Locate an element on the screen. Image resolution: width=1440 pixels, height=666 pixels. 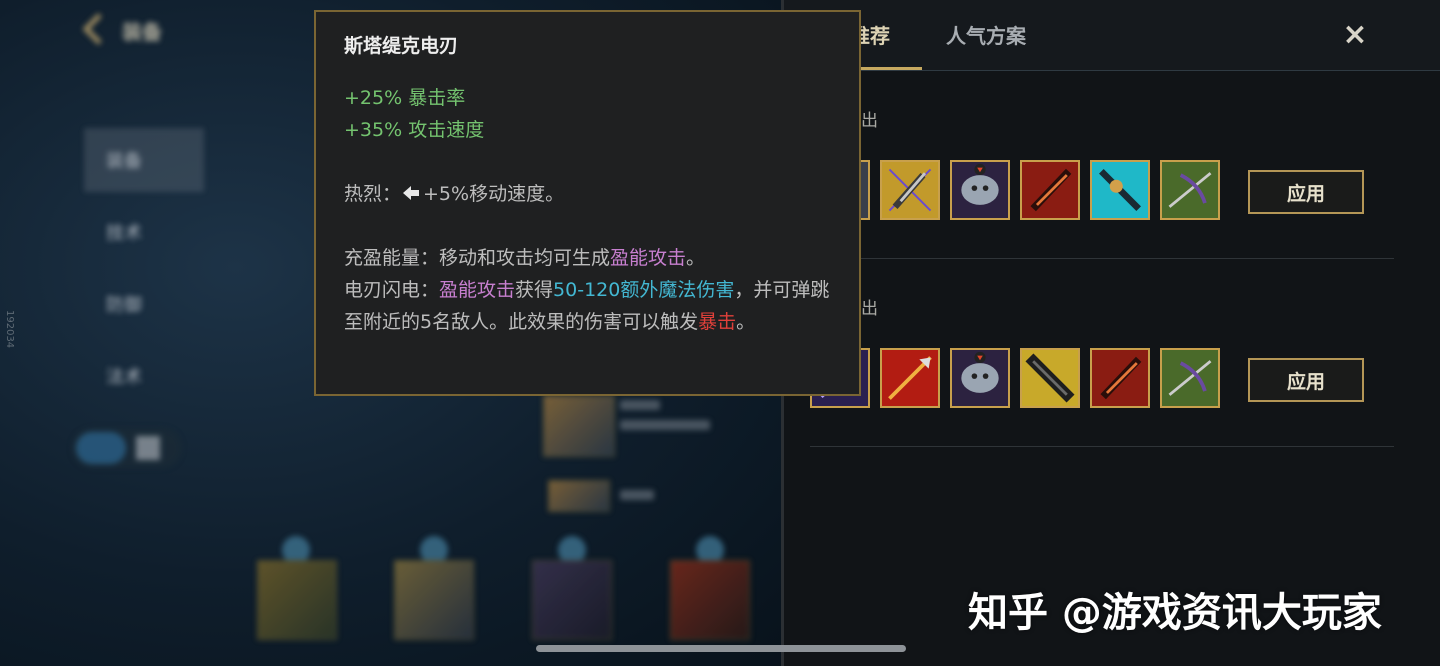
sidebar-item-tech: 技术 is located at coordinates (144, 232).